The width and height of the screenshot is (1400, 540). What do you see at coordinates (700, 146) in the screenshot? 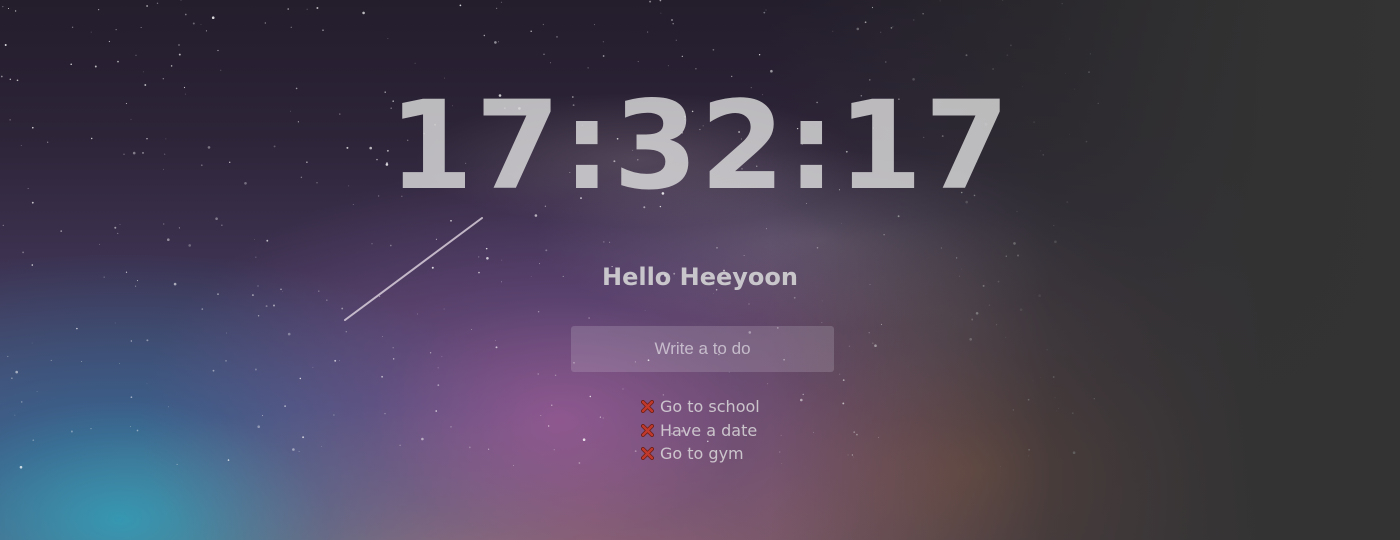
I see `clock-display: 17:32:17` at bounding box center [700, 146].